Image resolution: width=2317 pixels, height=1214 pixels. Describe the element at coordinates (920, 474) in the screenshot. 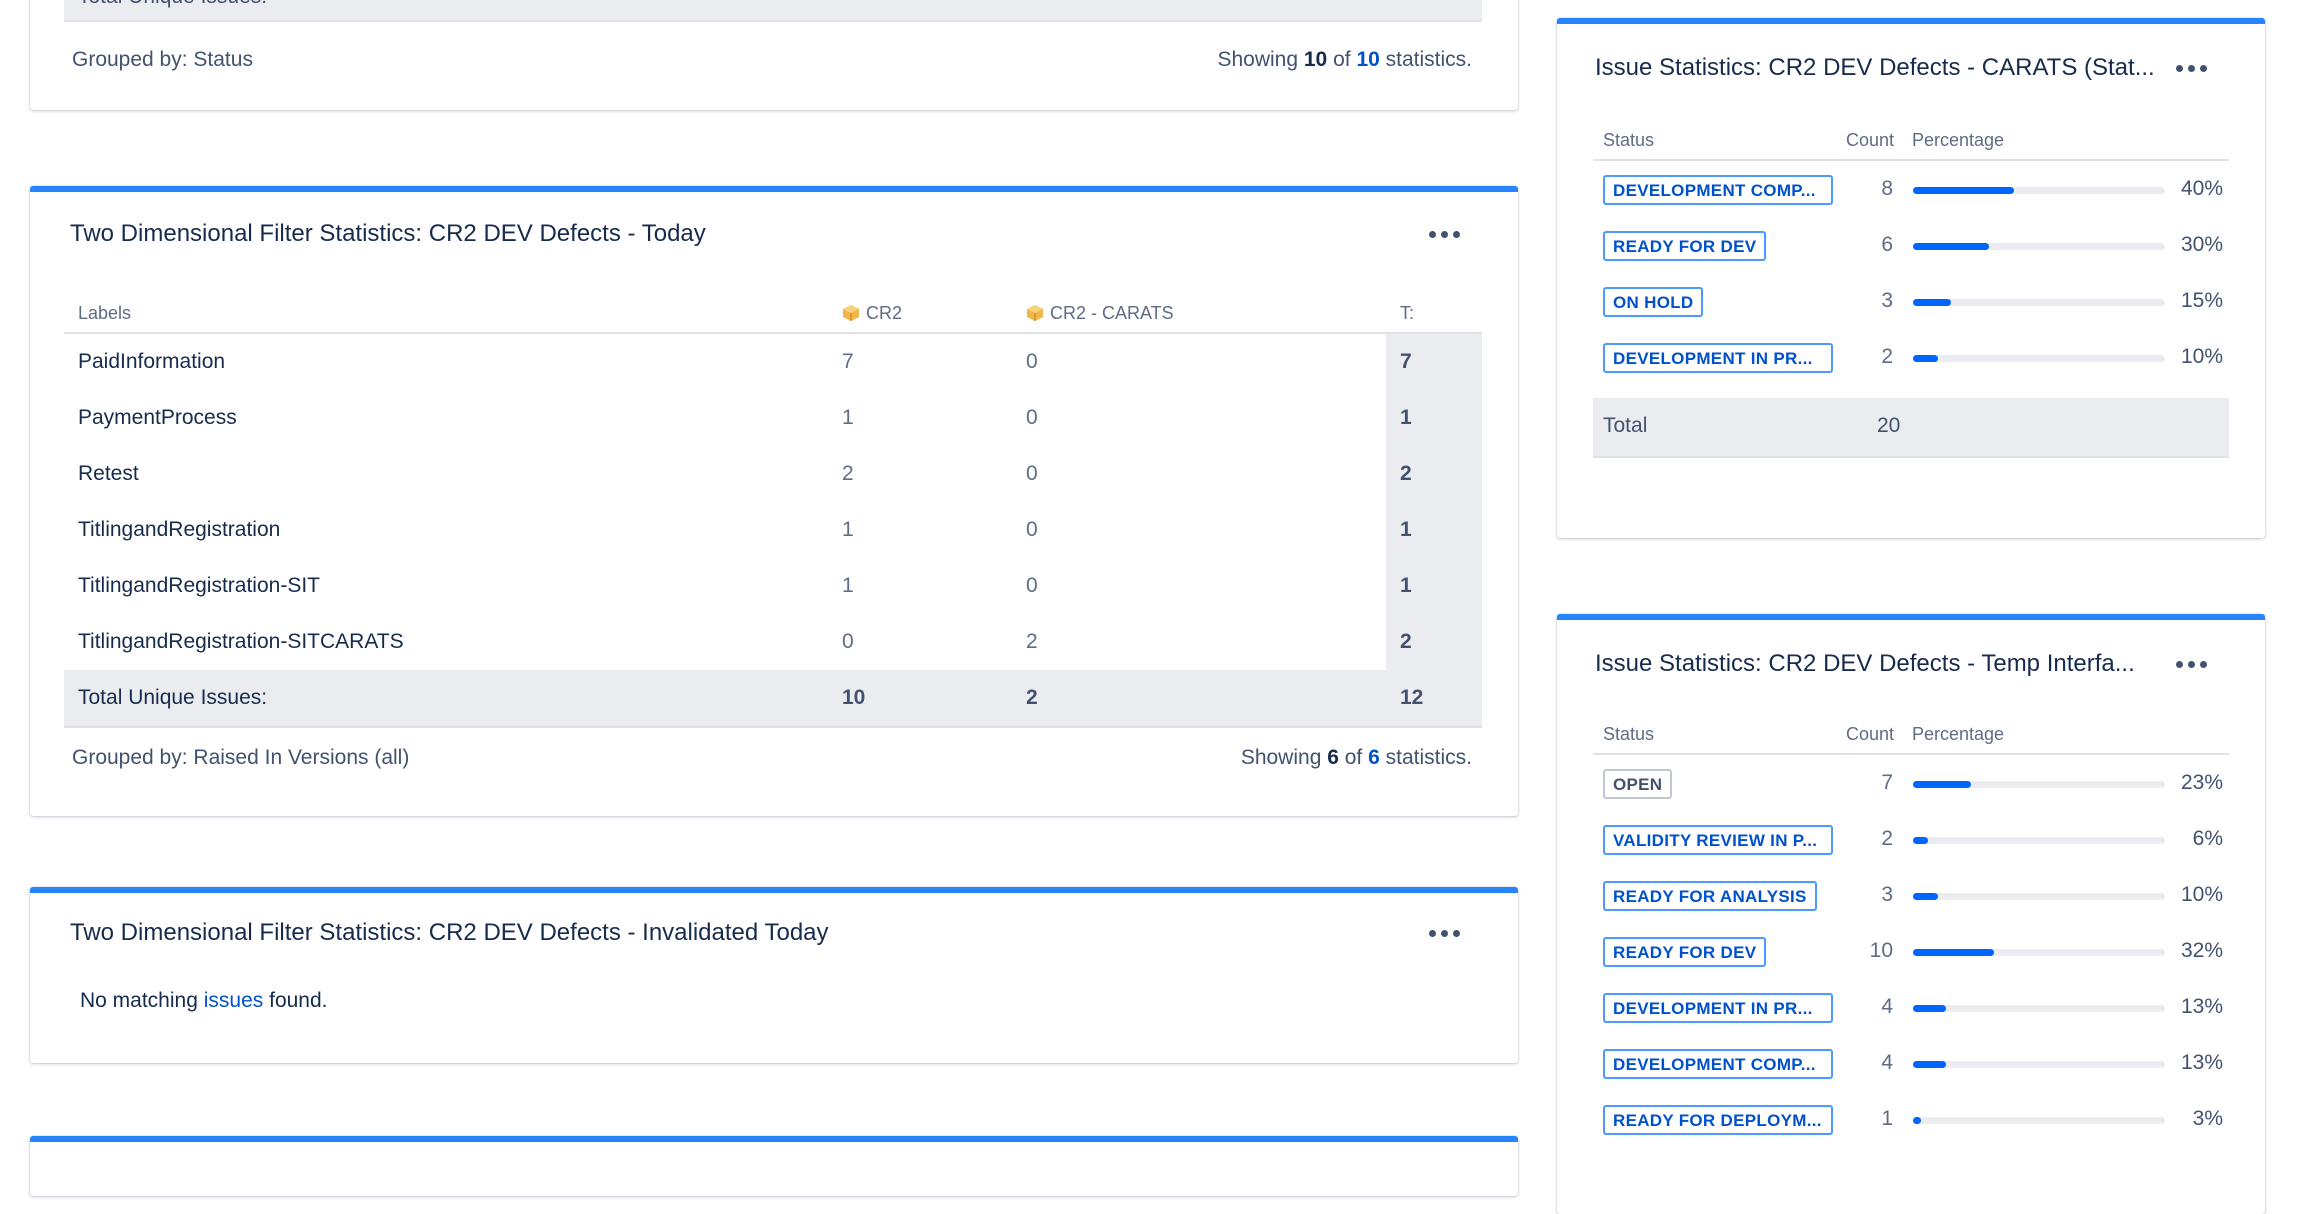

I see `cr2-count: 2` at that location.